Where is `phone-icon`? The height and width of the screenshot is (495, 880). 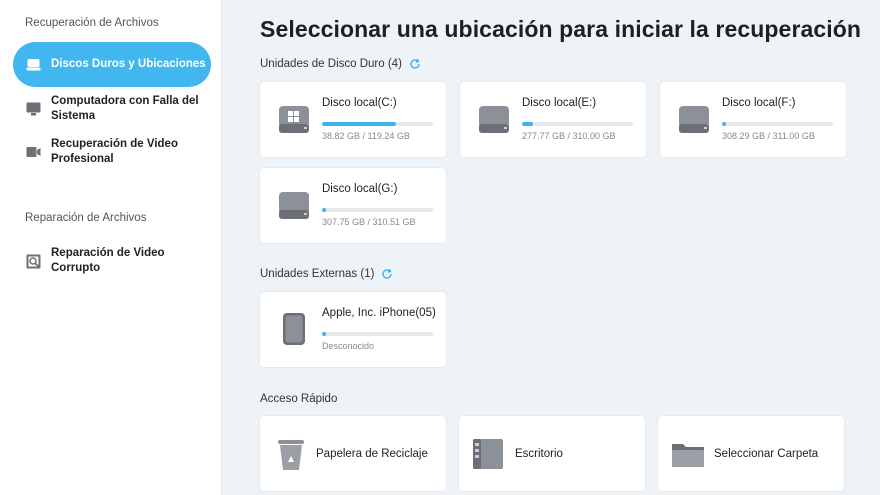 phone-icon is located at coordinates (294, 329).